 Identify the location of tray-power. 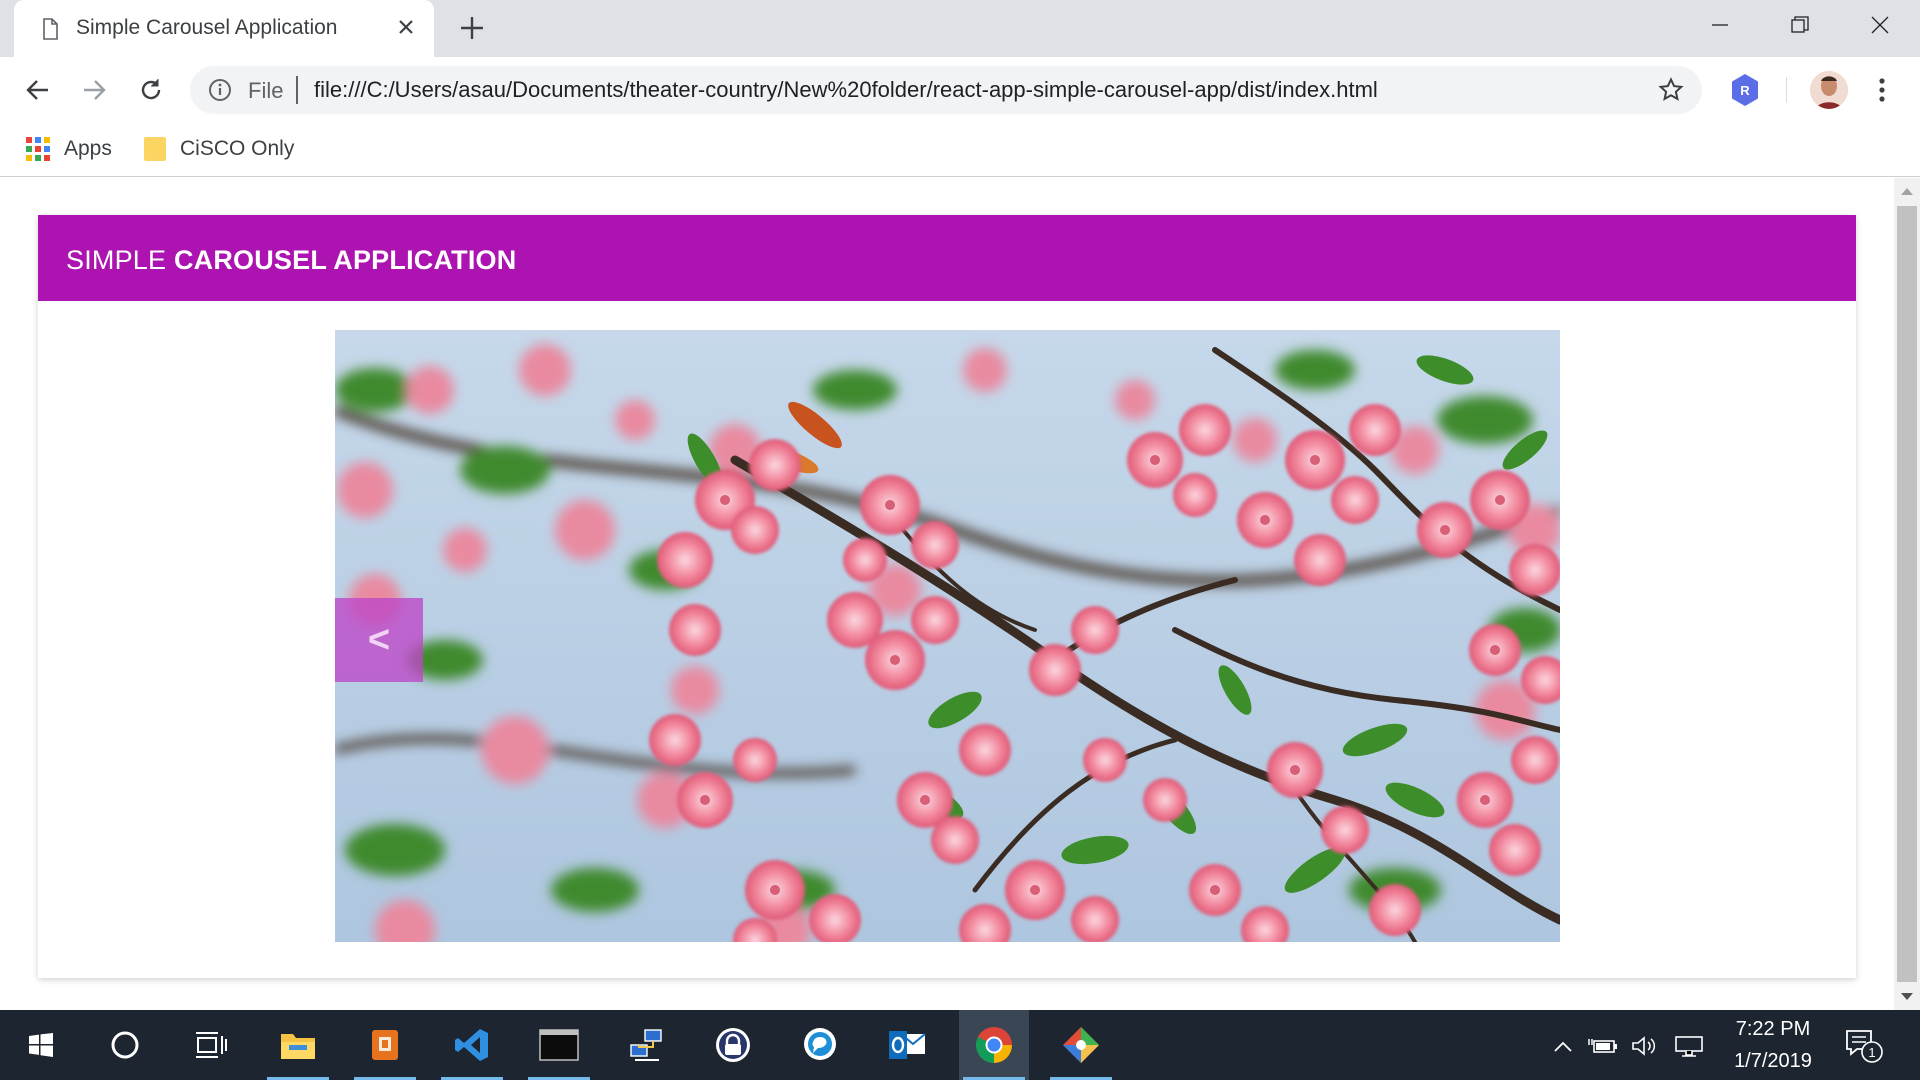
(1603, 1046).